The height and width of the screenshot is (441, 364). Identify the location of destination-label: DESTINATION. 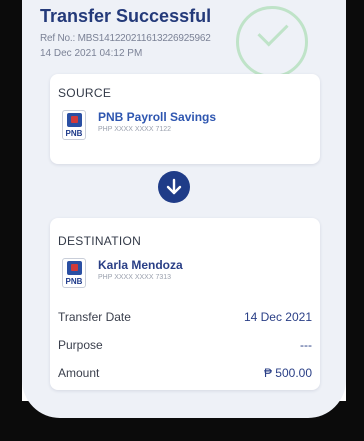
(100, 241).